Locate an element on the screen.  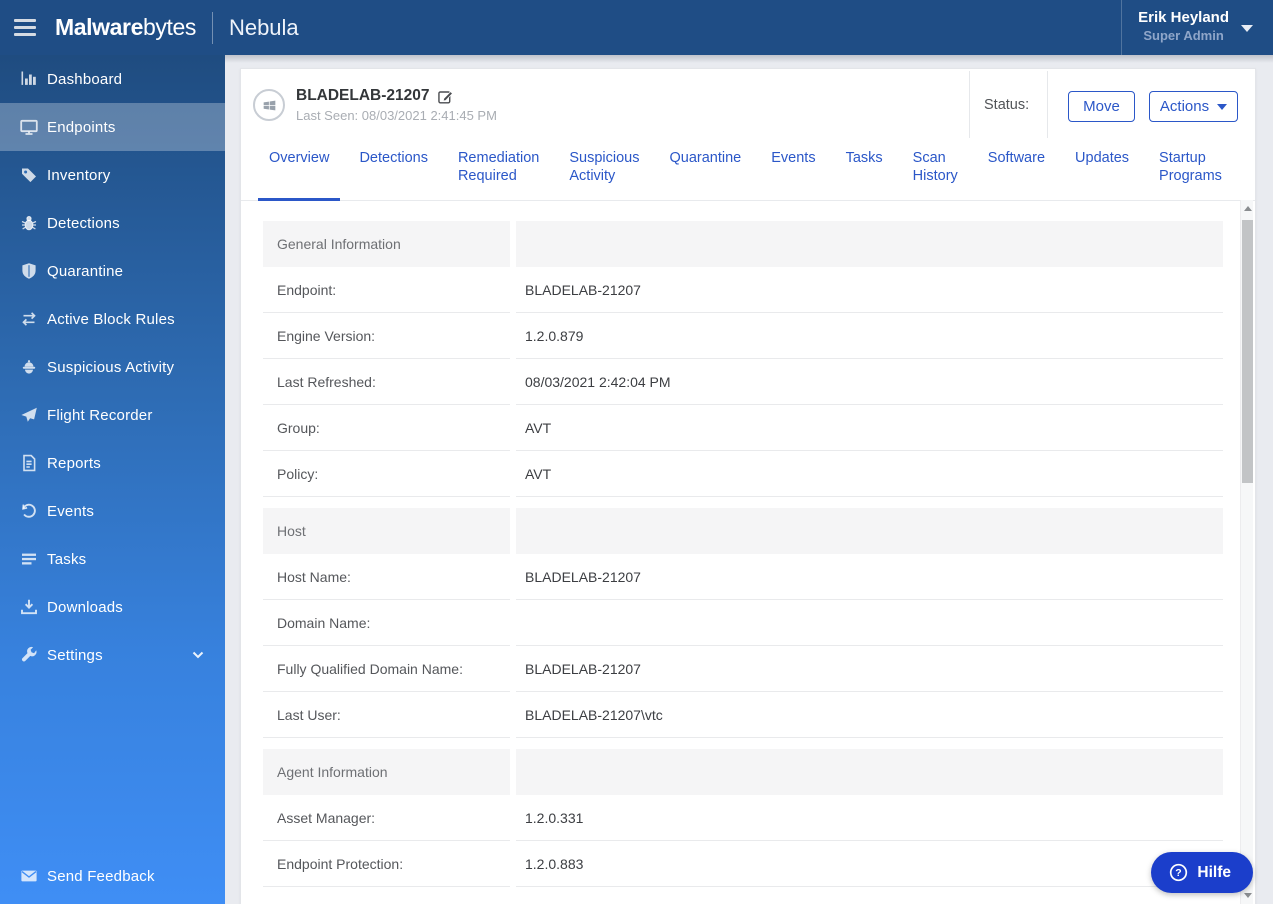
sidebar-item-detections: Detections is located at coordinates (112, 223).